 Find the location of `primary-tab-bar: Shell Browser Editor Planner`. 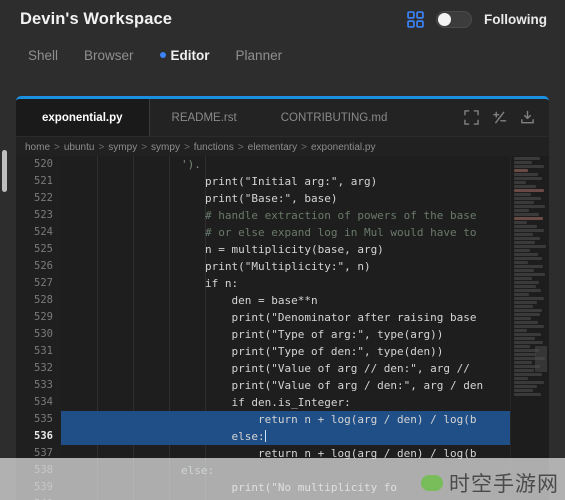

primary-tab-bar: Shell Browser Editor Planner is located at coordinates (282, 55).